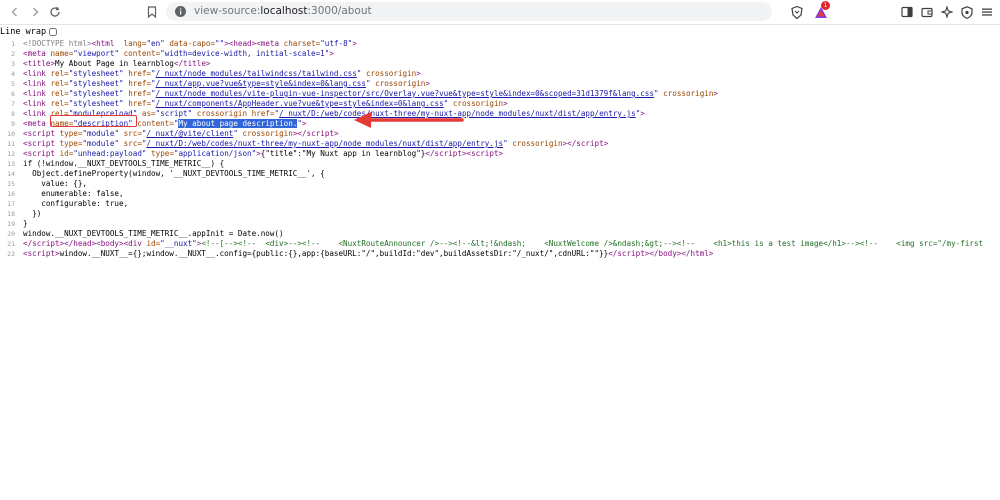 This screenshot has height=500, width=1000. Describe the element at coordinates (409, 120) in the screenshot. I see `annotation-arrow-icon` at that location.